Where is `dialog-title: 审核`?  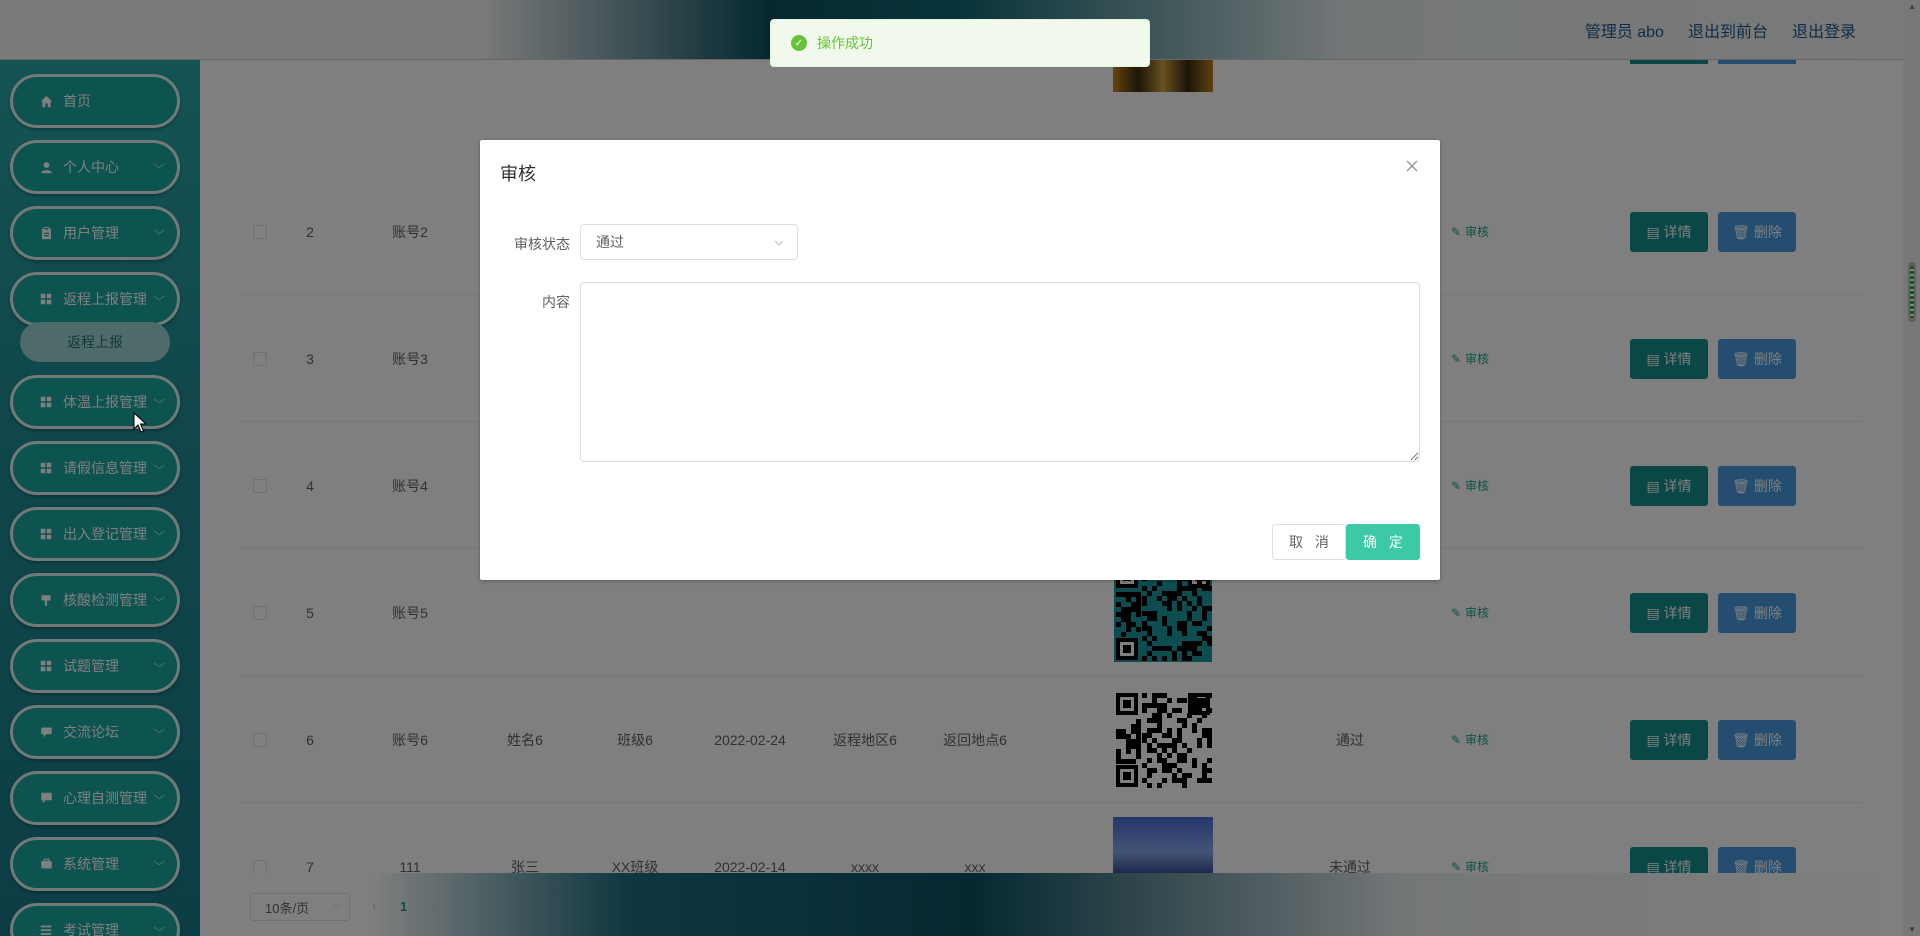 dialog-title: 审核 is located at coordinates (518, 174).